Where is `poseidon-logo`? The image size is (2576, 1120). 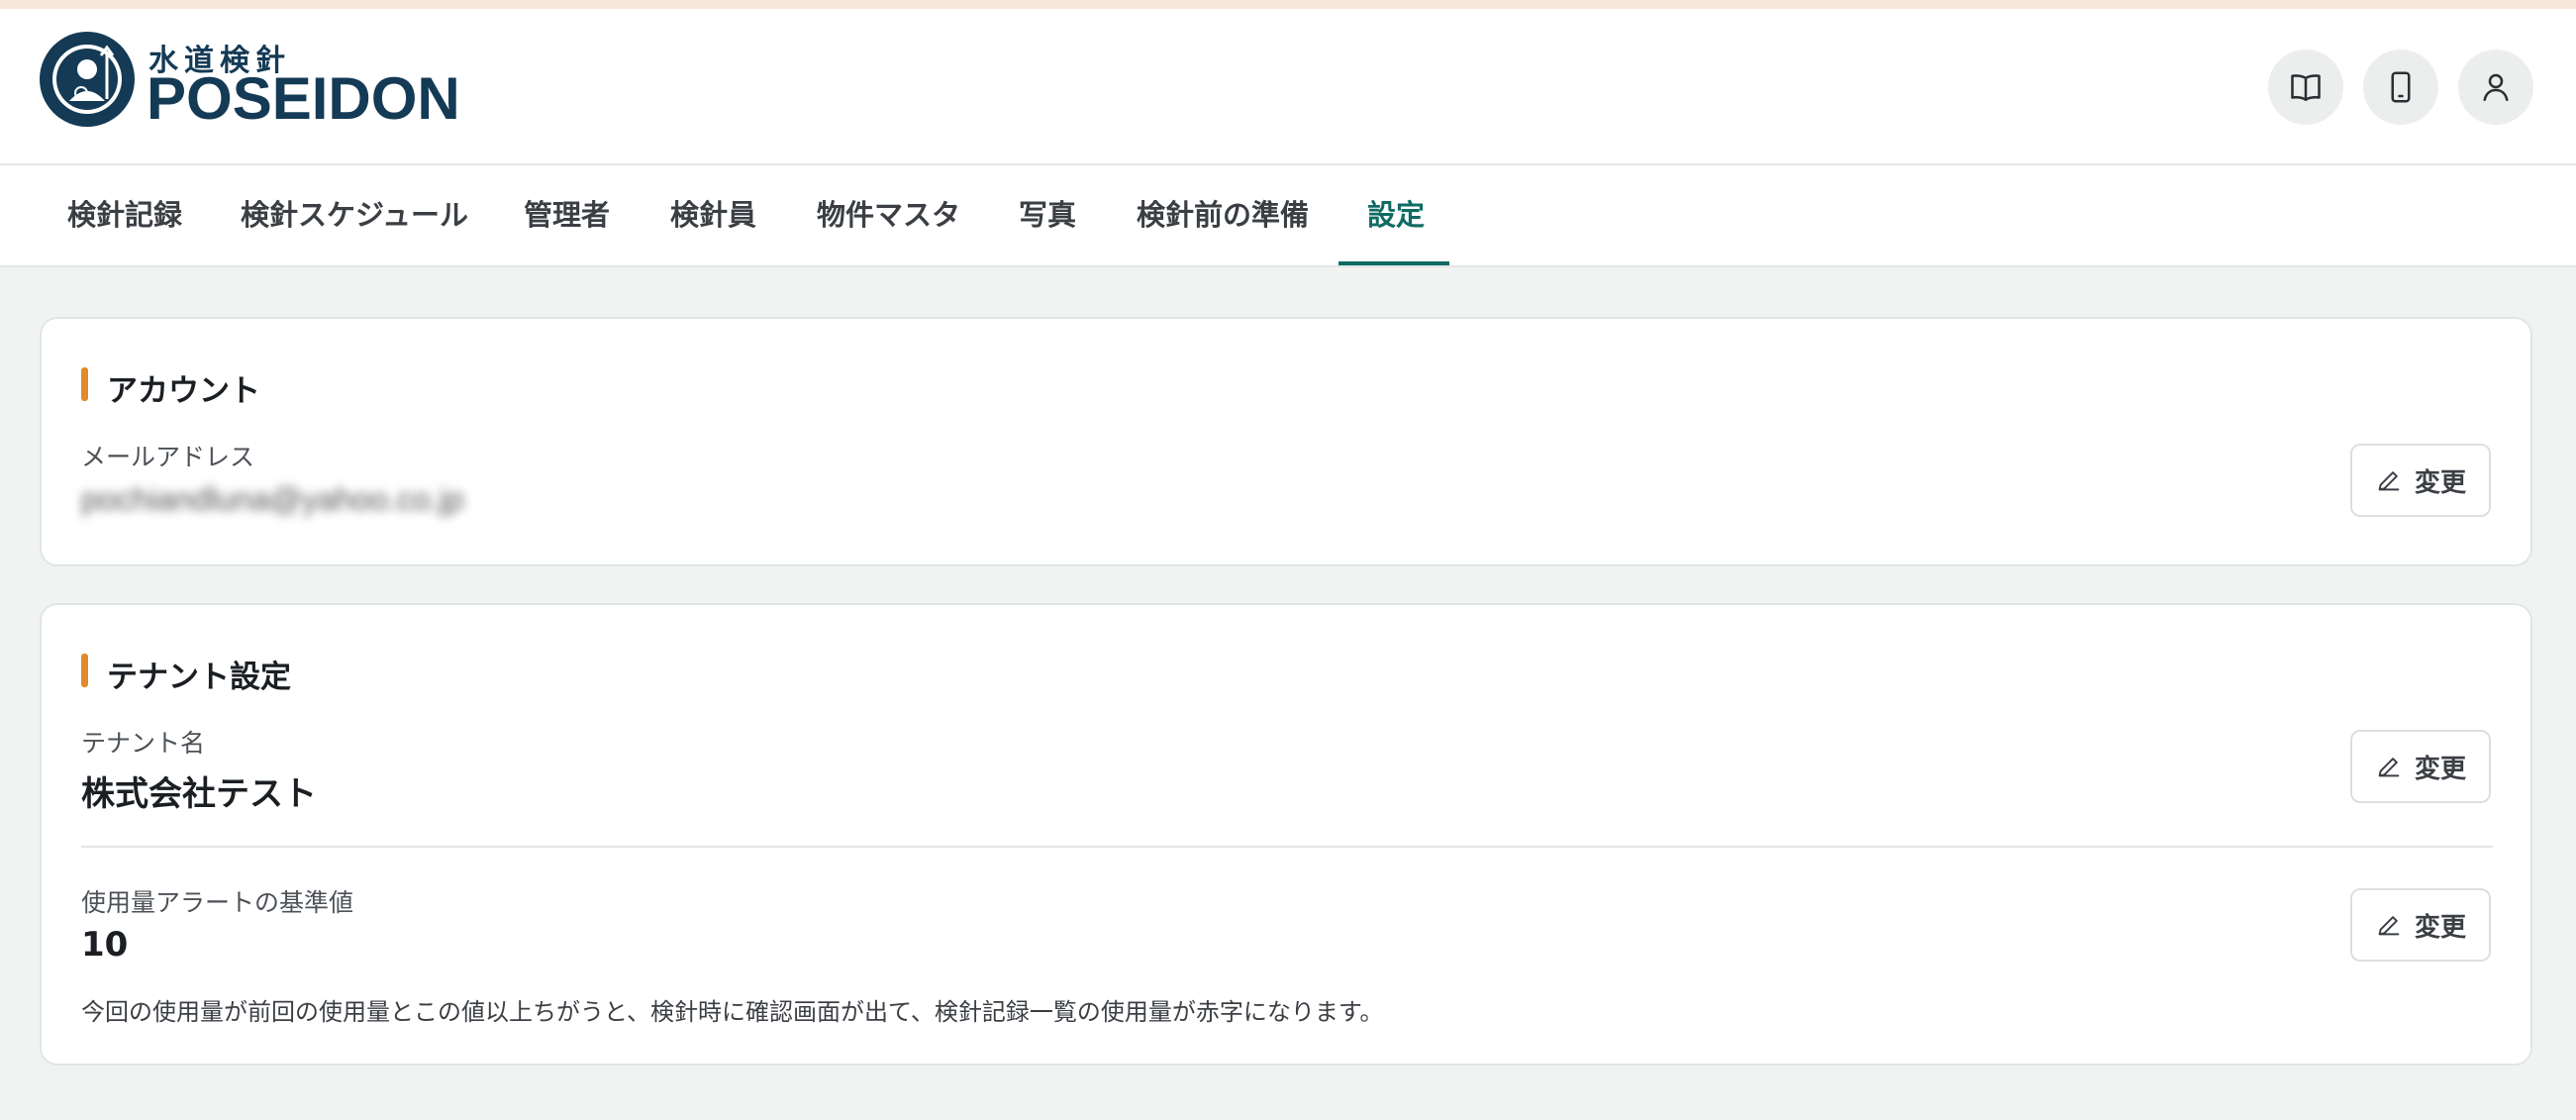
poseidon-logo is located at coordinates (87, 80).